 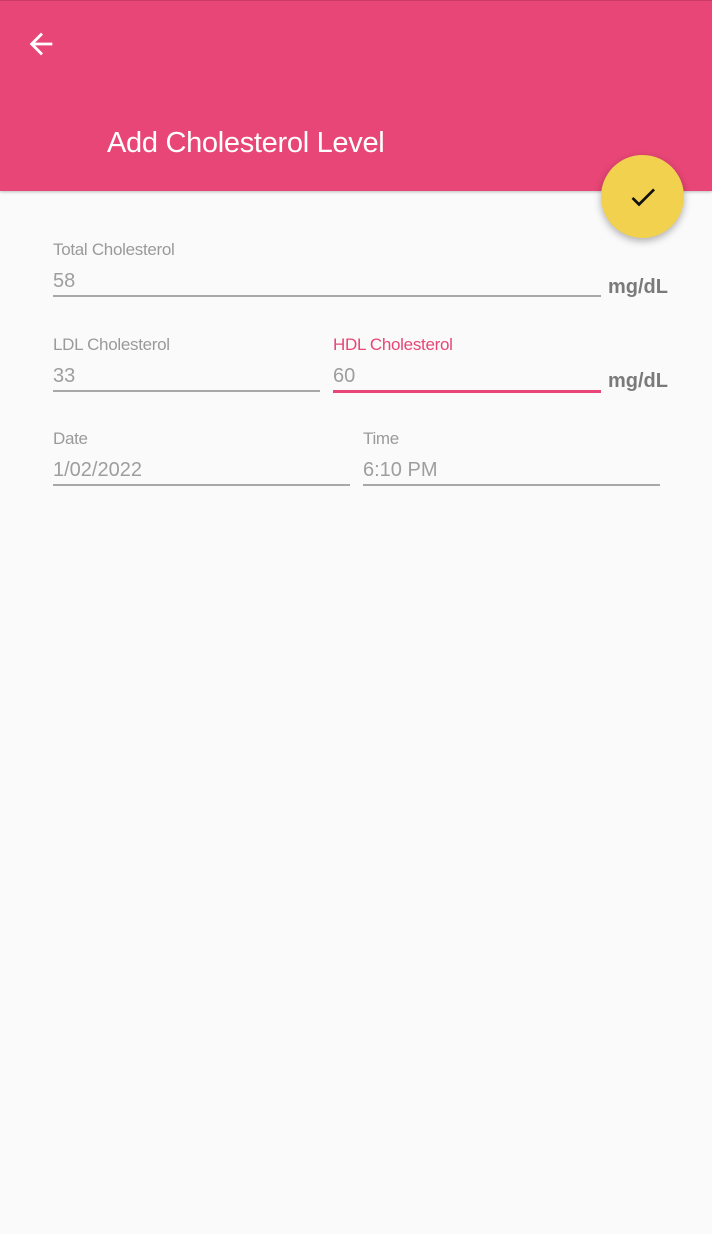 I want to click on hdl-cholesterol-field: HDL Cholesterol 60, so click(x=467, y=365).